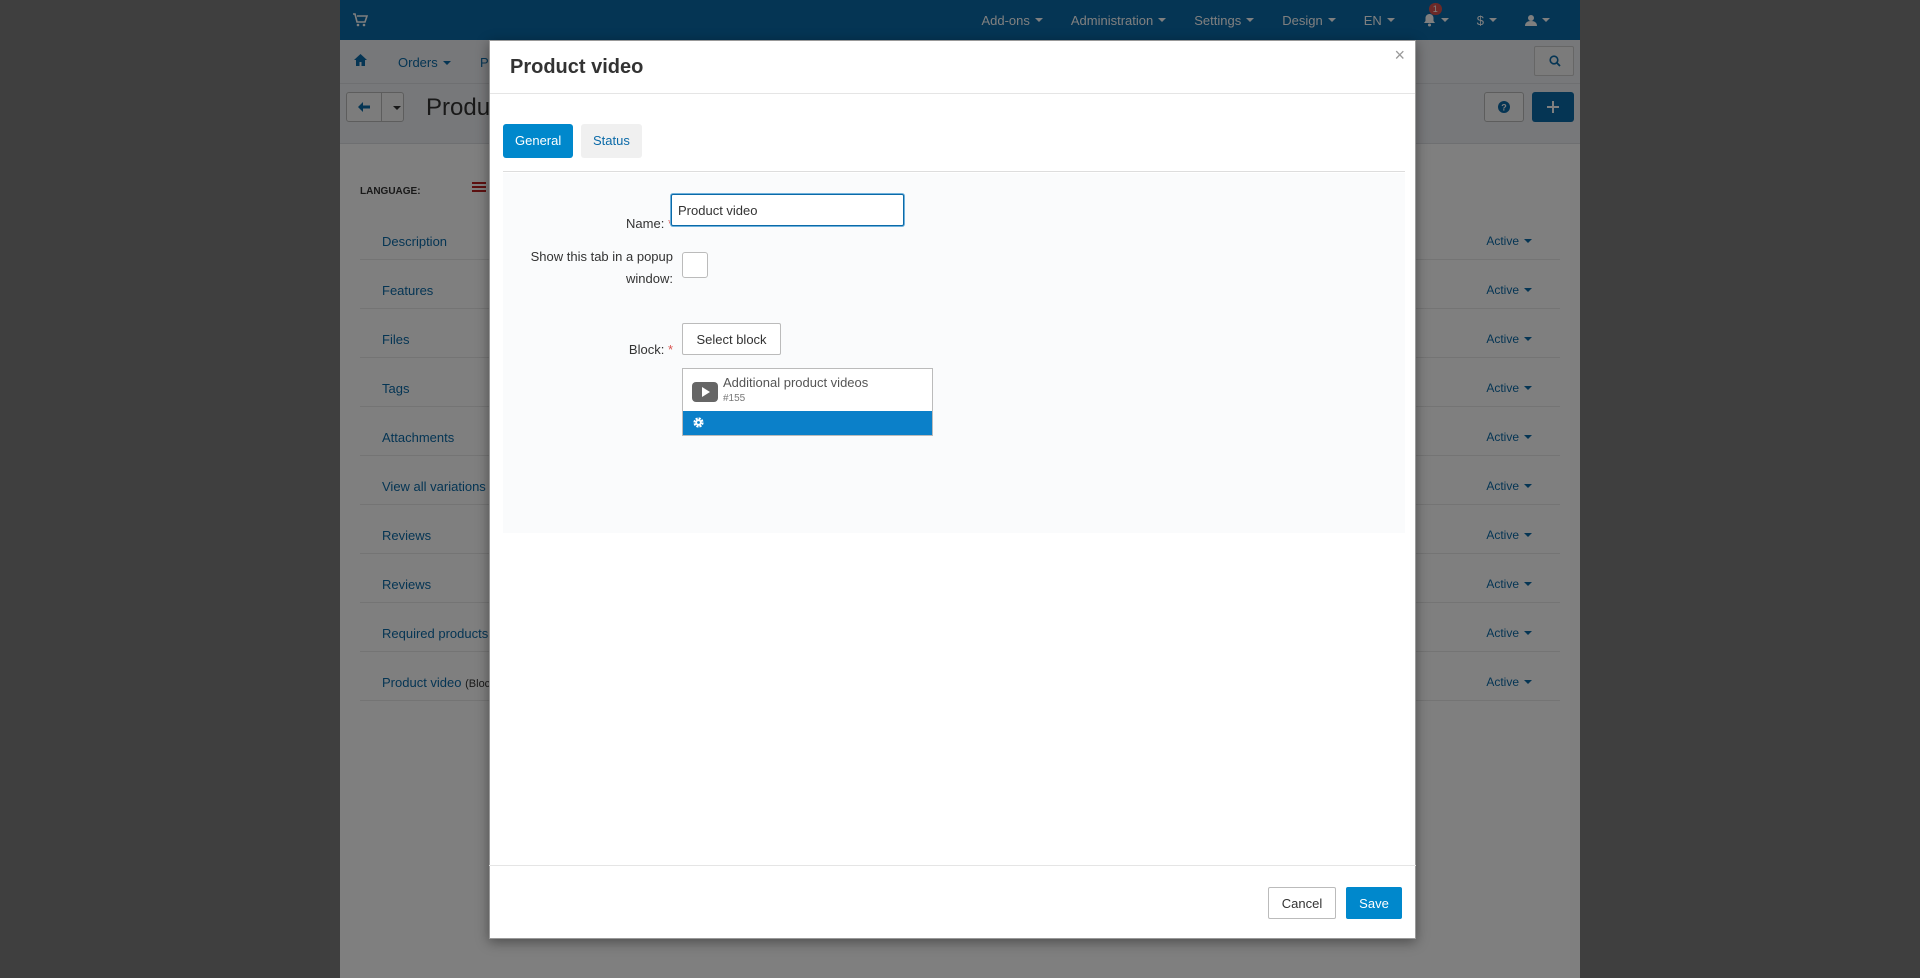 The height and width of the screenshot is (978, 1920). I want to click on video-play-icon, so click(705, 392).